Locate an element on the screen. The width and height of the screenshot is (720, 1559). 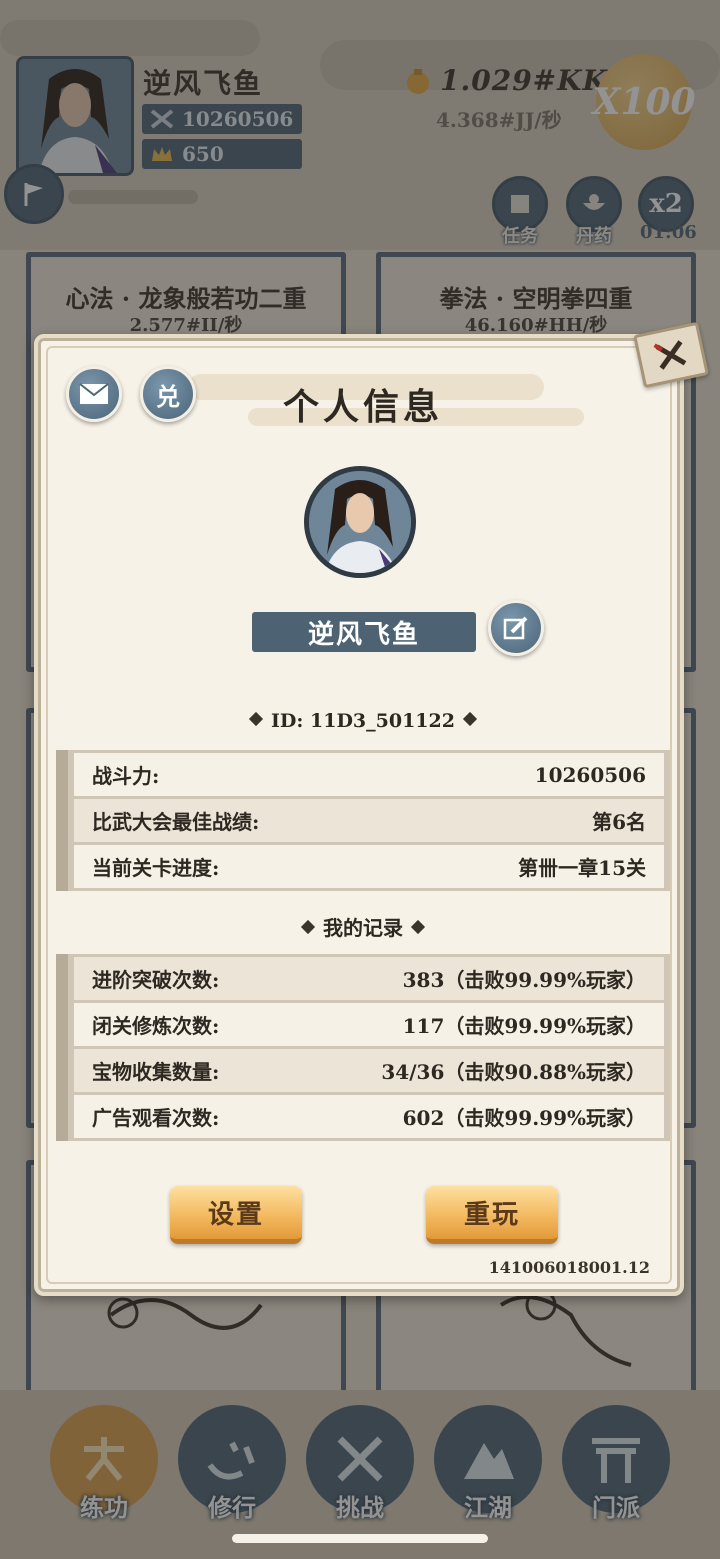
mail-icon is located at coordinates (94, 393).